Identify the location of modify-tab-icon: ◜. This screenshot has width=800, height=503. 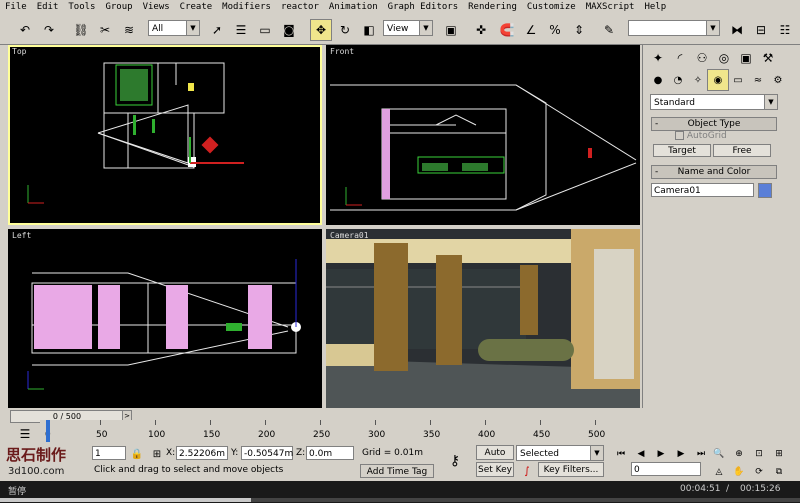
(680, 58).